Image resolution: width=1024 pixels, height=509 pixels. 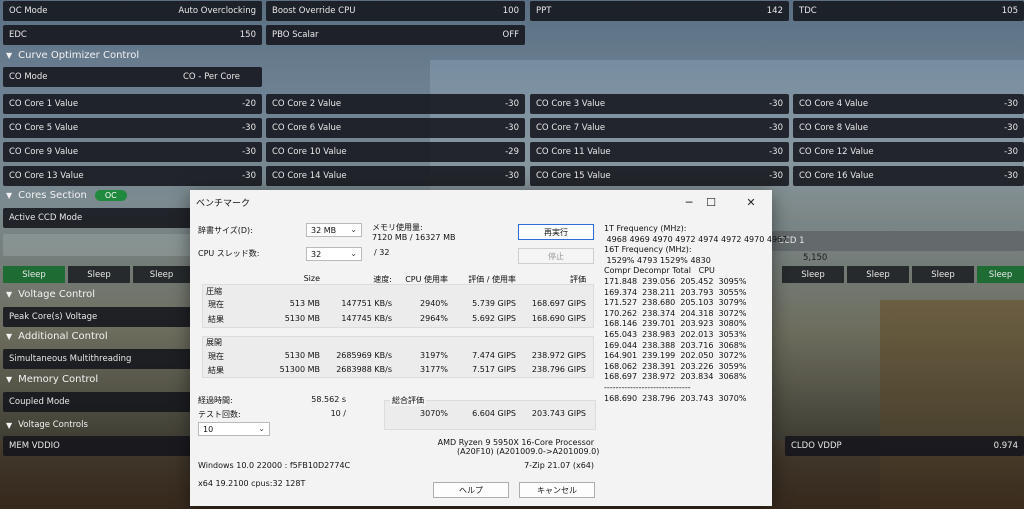 I want to click on tests-count-value: 10, so click(x=208, y=429).